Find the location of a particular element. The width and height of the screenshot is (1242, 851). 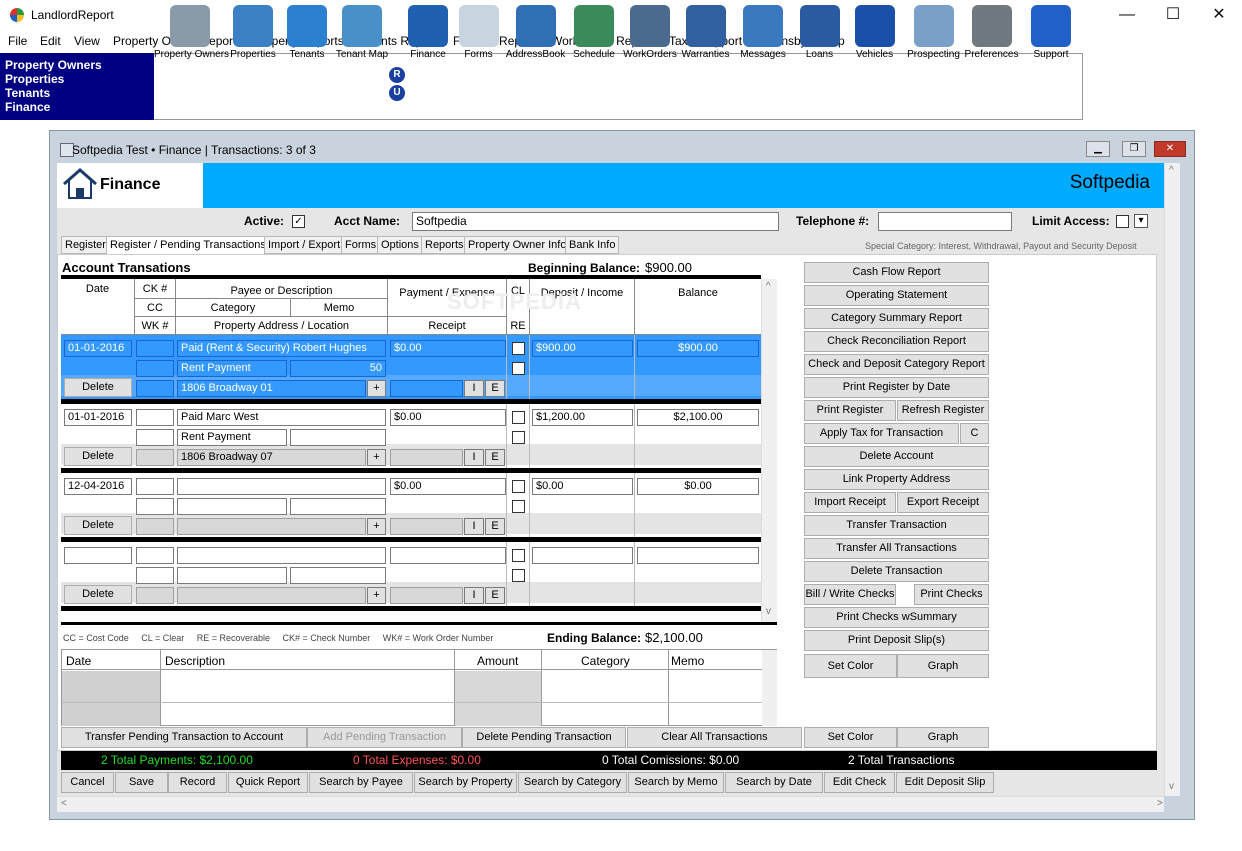

vscroll-up-icon: ^ is located at coordinates (1171, 170).